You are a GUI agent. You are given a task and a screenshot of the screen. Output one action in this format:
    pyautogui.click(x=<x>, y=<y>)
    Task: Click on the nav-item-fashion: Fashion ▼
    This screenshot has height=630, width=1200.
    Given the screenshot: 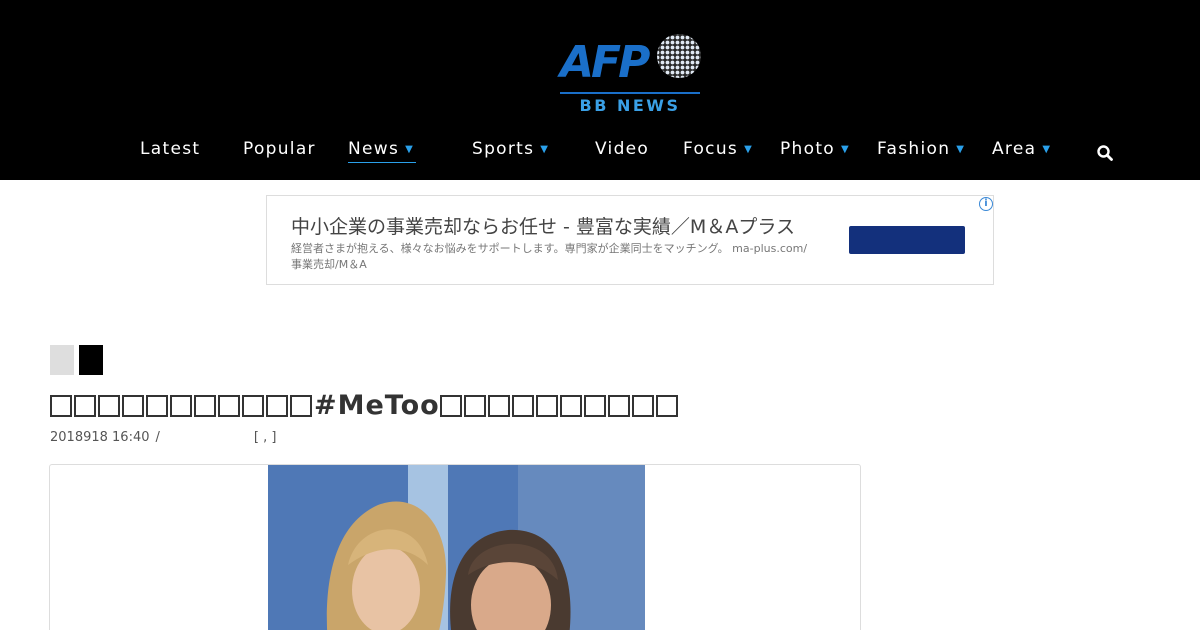 What is the action you would take?
    pyautogui.click(x=921, y=151)
    